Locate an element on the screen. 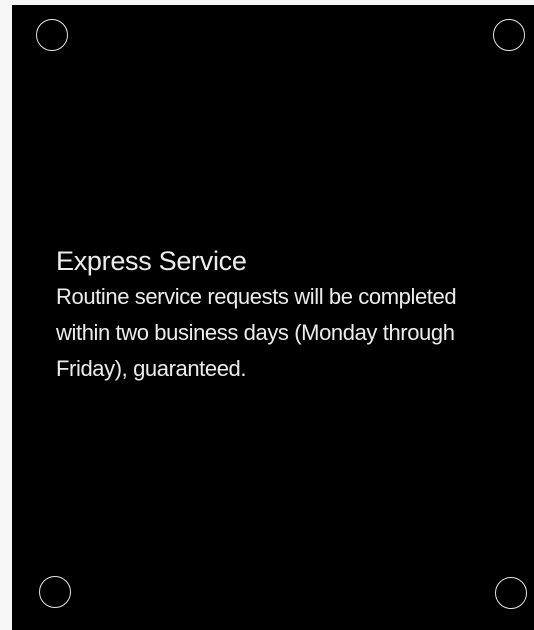 The height and width of the screenshot is (630, 534). mounting-hole-bottom-left is located at coordinates (55, 592).